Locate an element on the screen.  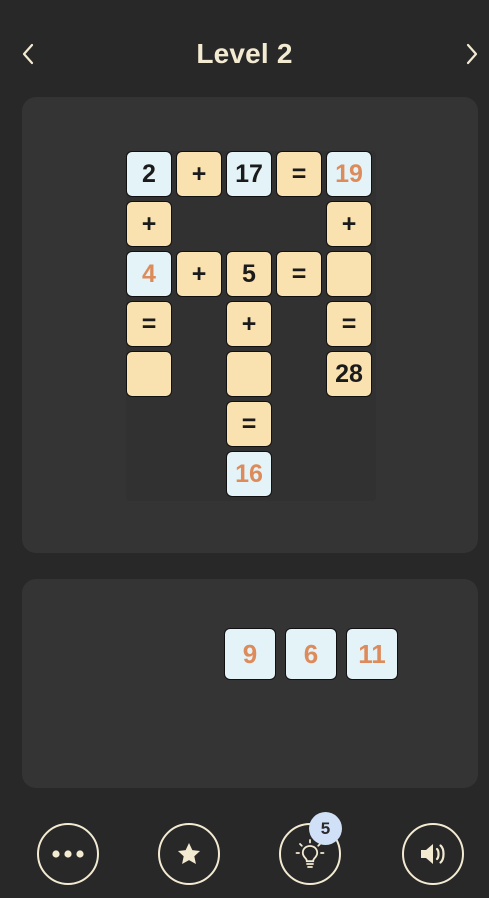
speaker-icon is located at coordinates (433, 854).